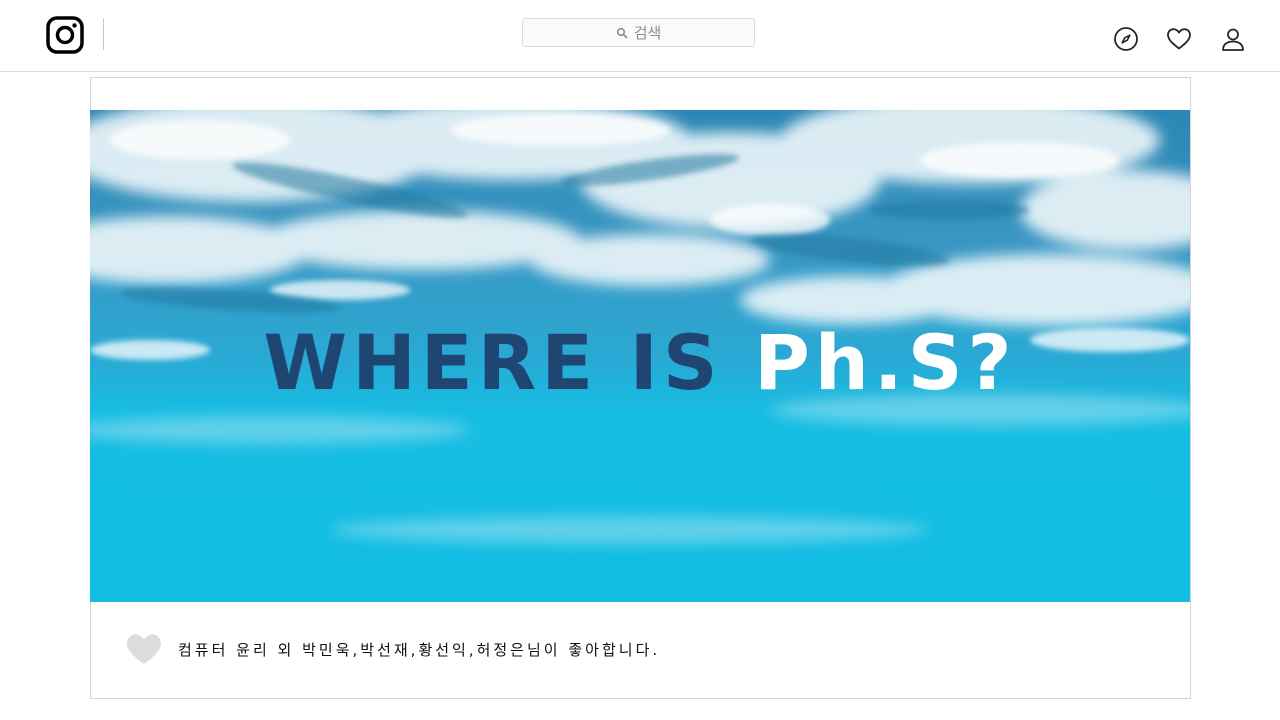  I want to click on search-placeholder: 검색, so click(647, 33).